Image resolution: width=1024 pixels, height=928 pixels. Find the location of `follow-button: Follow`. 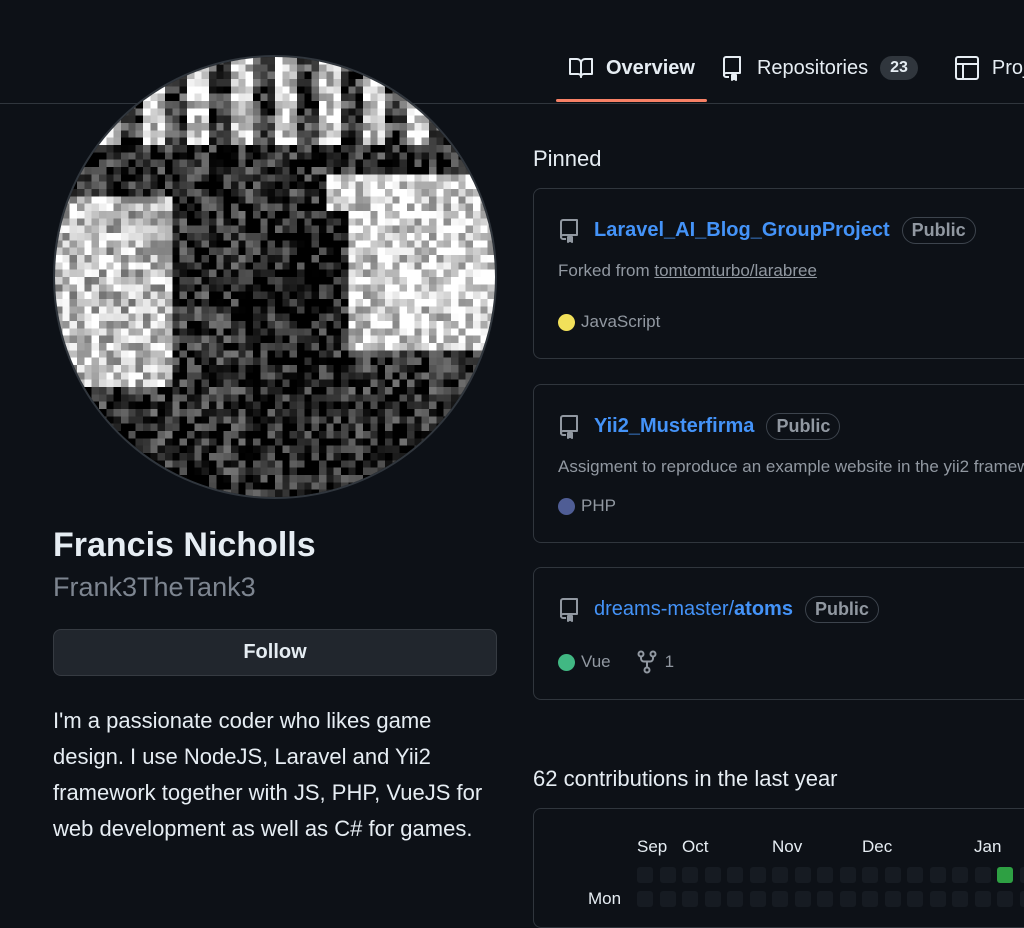

follow-button: Follow is located at coordinates (275, 652).